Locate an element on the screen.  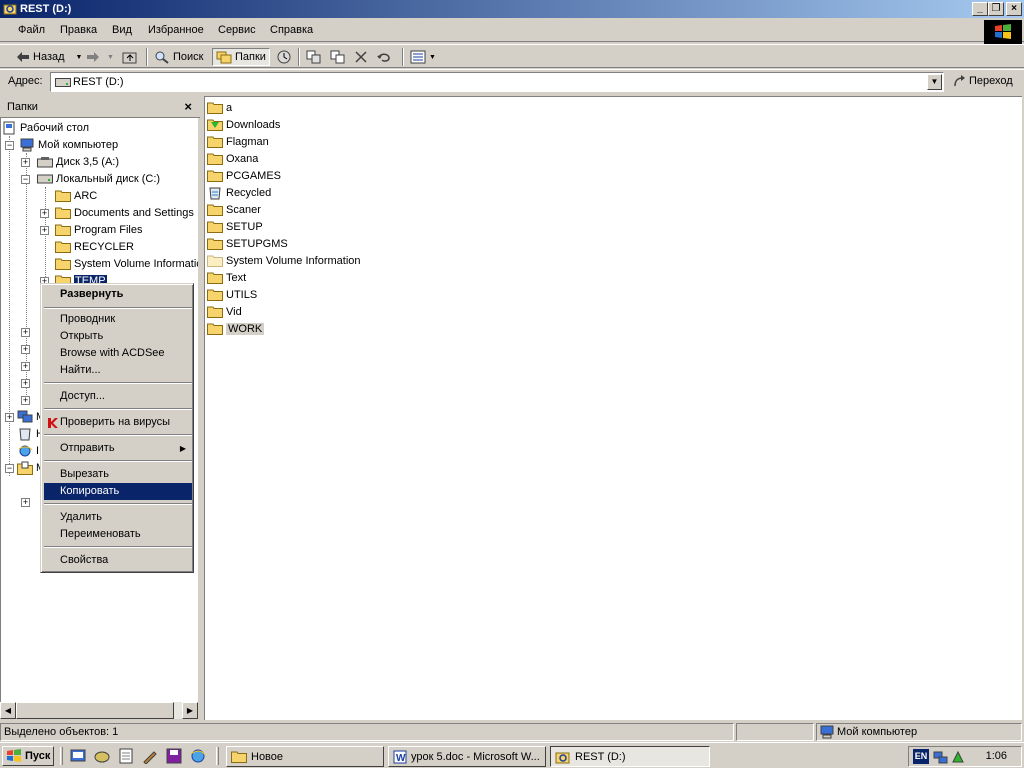
tools-icon is located at coordinates (150, 756).